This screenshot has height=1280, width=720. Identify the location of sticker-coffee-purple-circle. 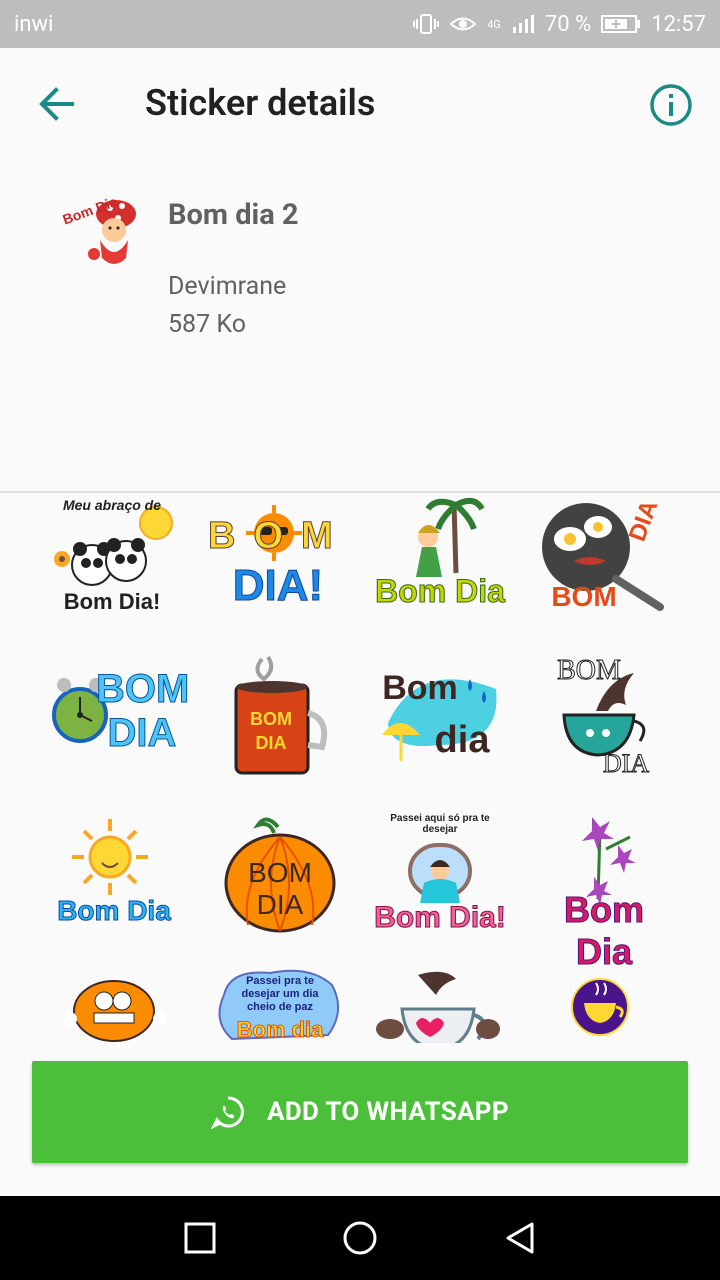
(604, 1004).